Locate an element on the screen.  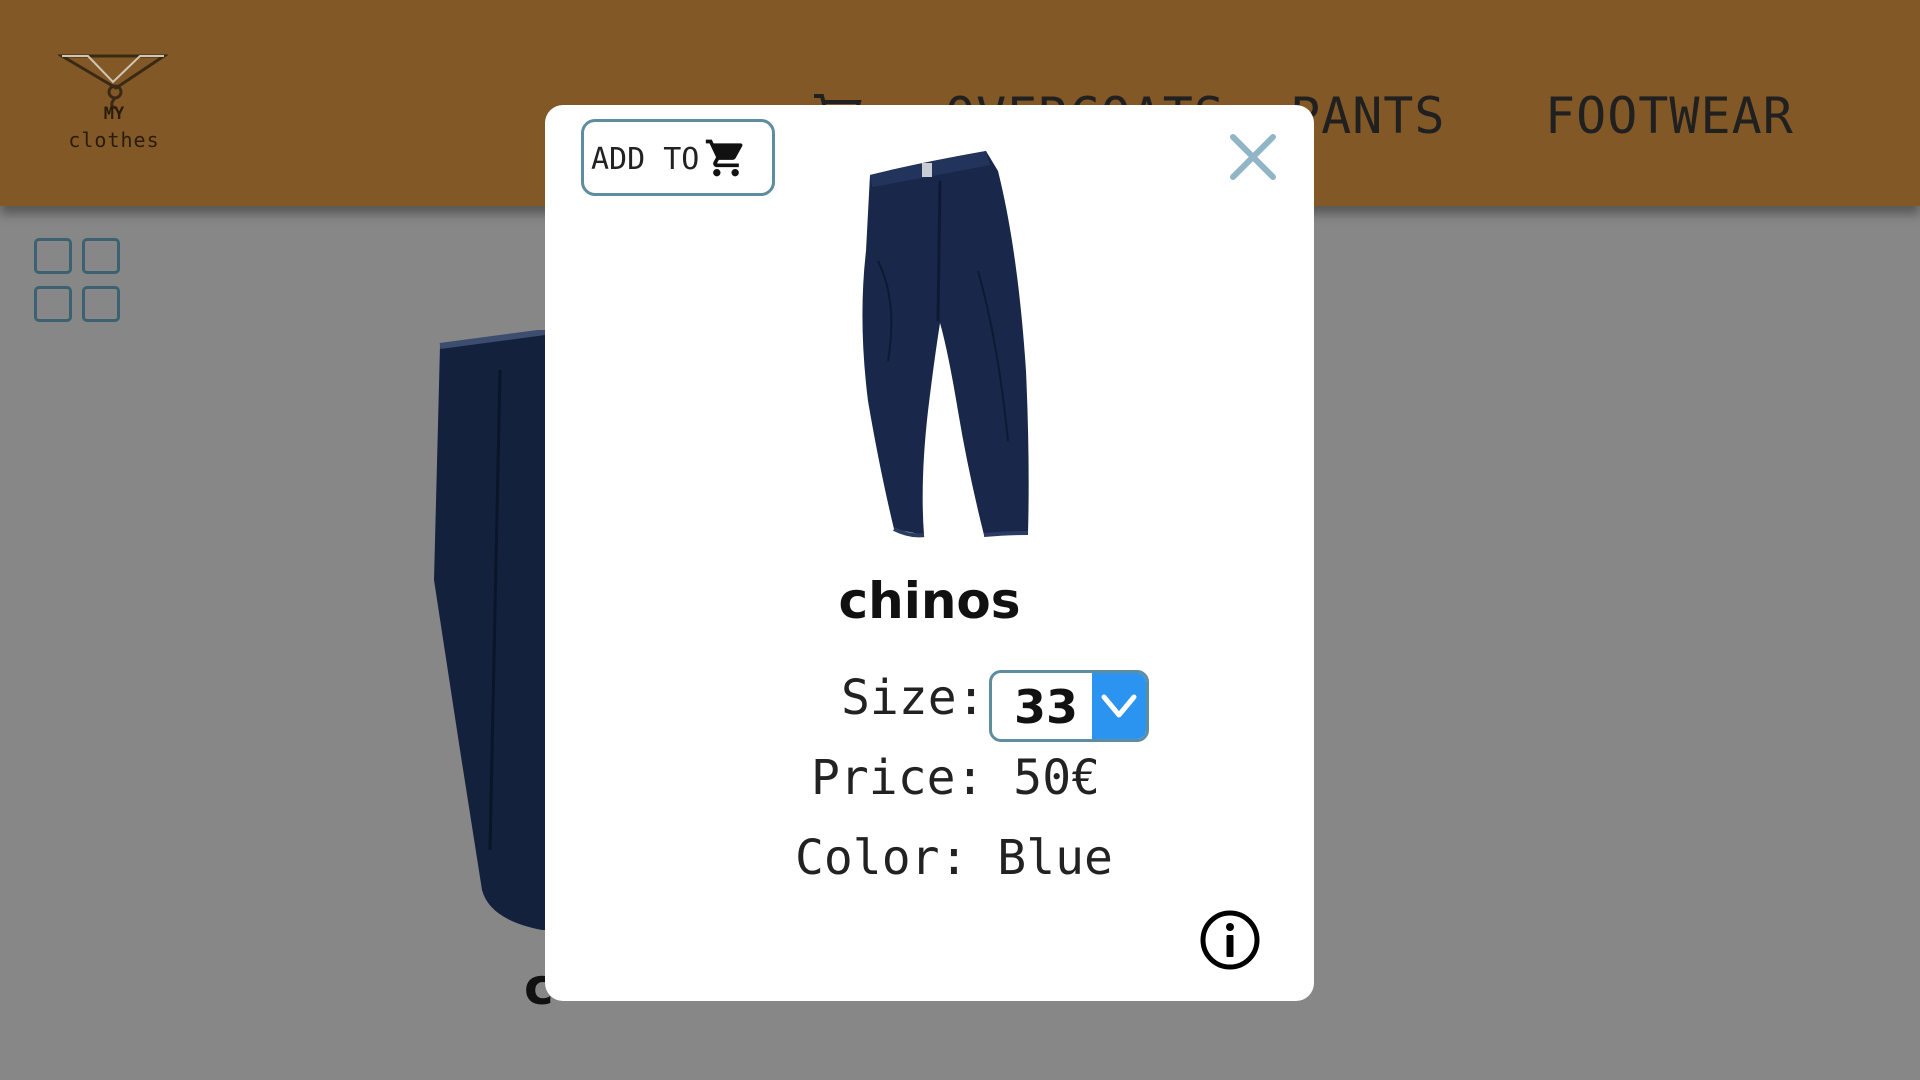
add-to-cart-label: ADD TO is located at coordinates (645, 159).